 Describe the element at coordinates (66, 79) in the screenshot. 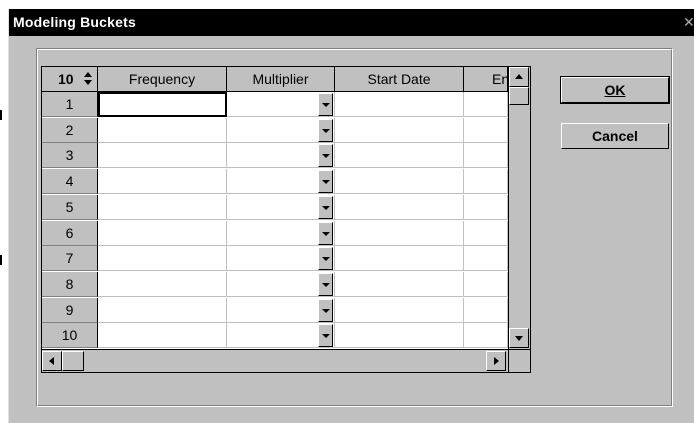

I see `row-count-value: 10` at that location.